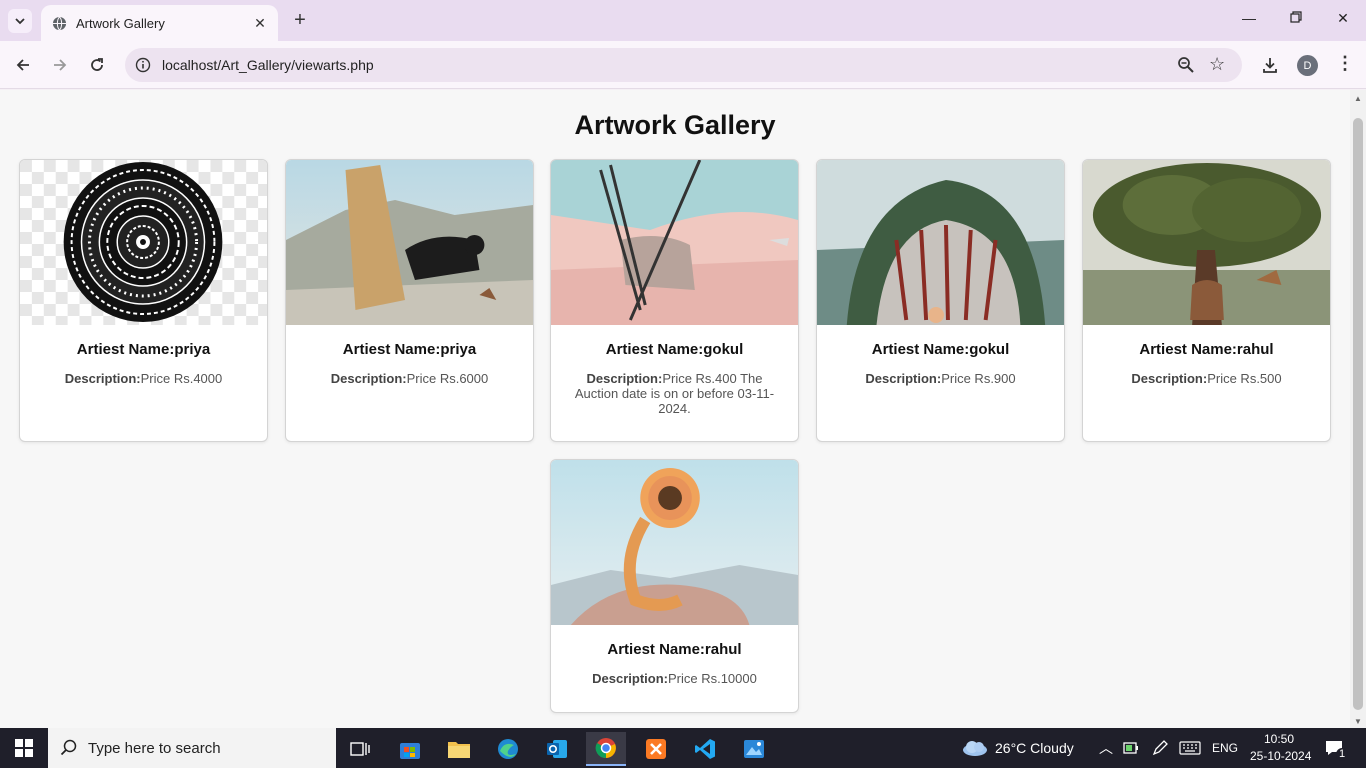 The height and width of the screenshot is (768, 1366). What do you see at coordinates (978, 378) in the screenshot?
I see `description-text: Price Rs.900` at bounding box center [978, 378].